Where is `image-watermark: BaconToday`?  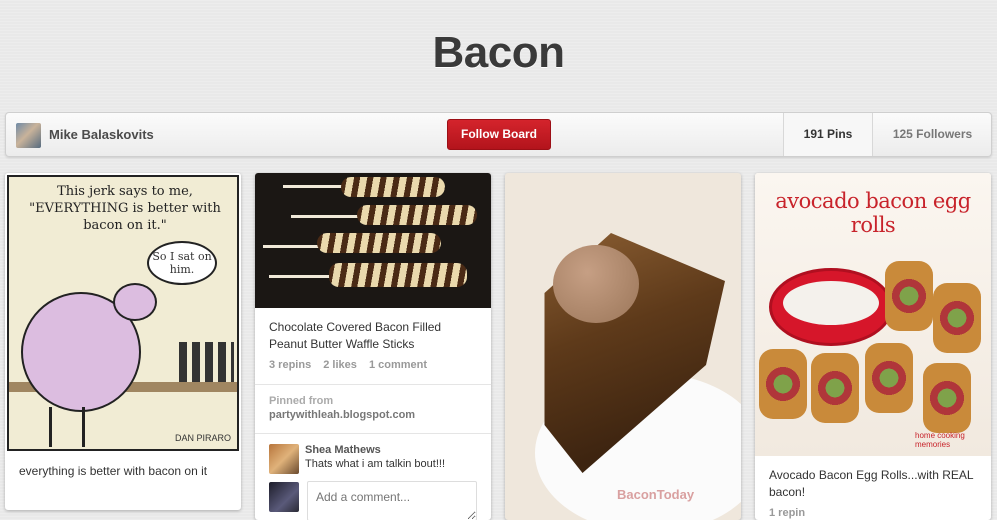 image-watermark: BaconToday is located at coordinates (656, 494).